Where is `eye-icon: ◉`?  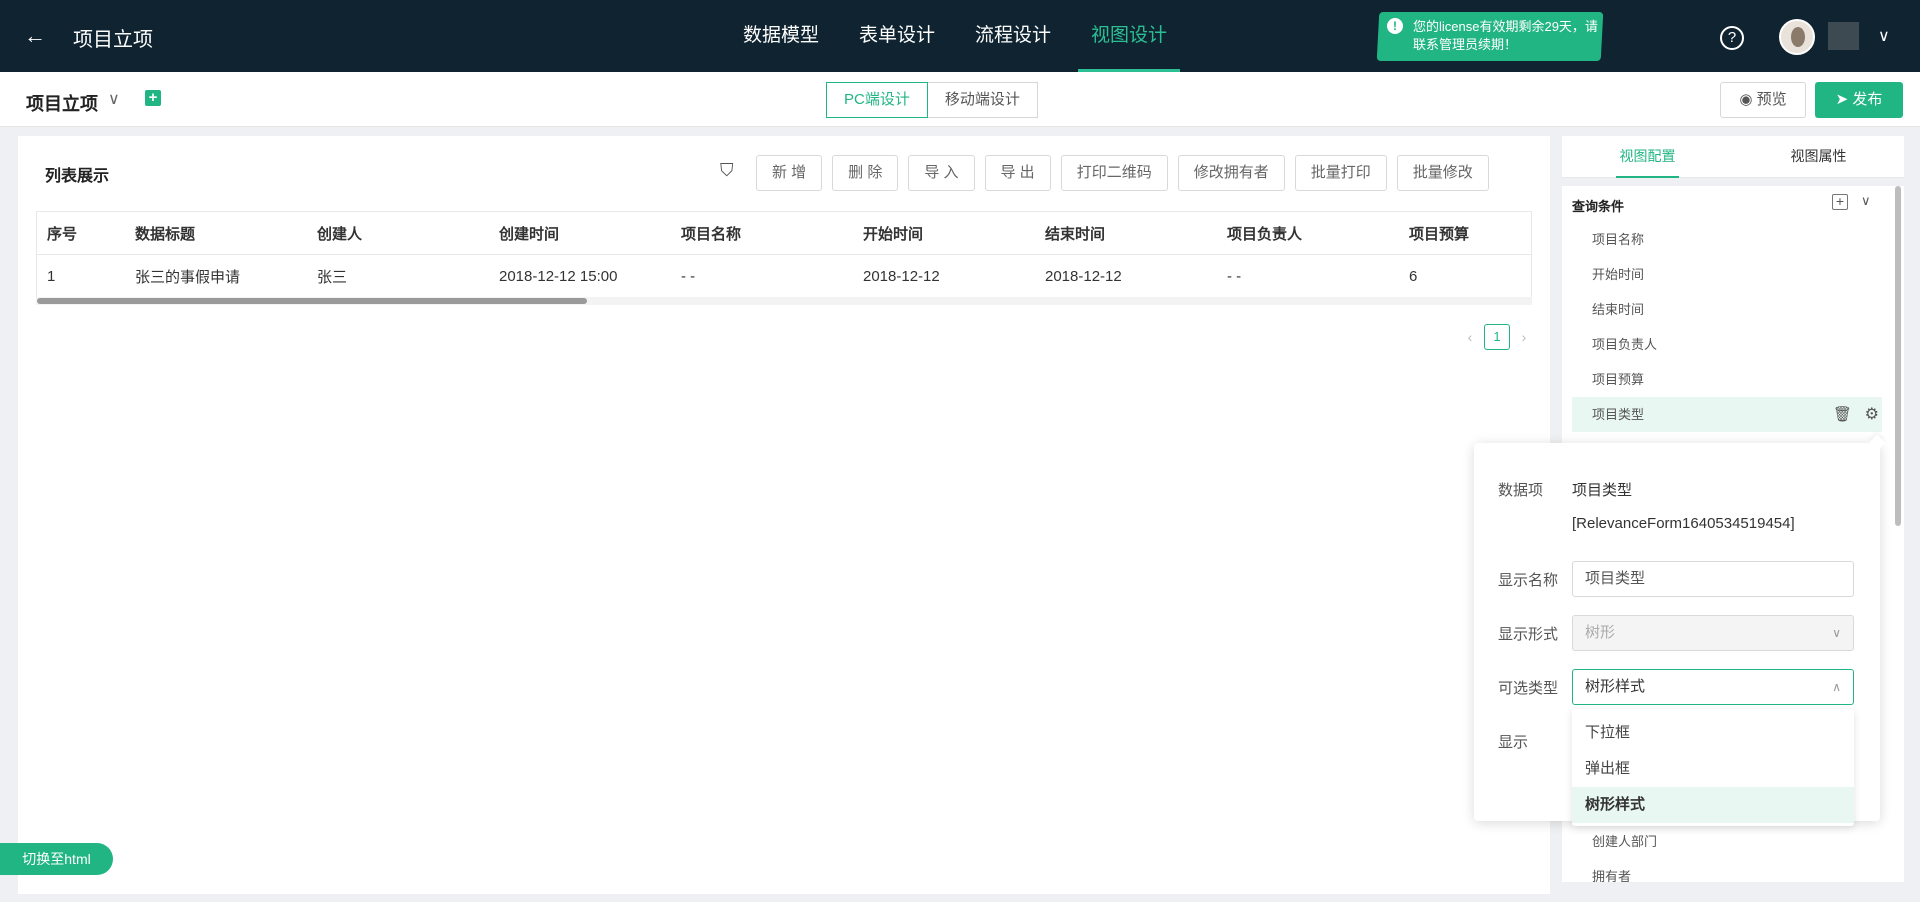 eye-icon: ◉ is located at coordinates (1748, 99).